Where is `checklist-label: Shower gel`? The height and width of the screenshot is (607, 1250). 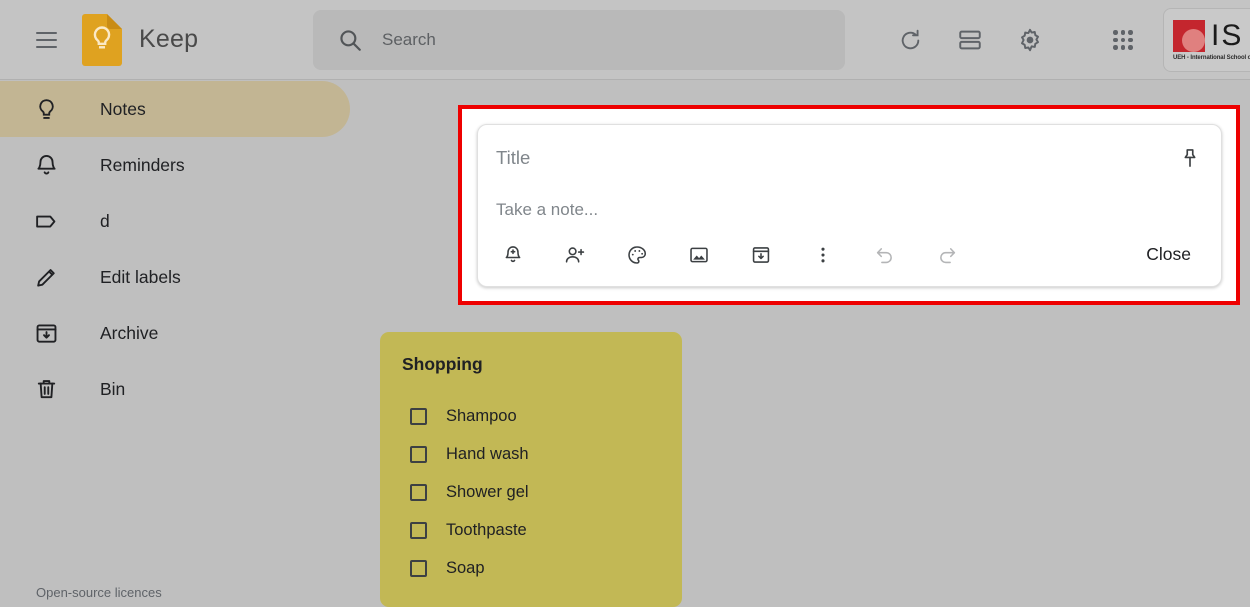
checklist-label: Shower gel is located at coordinates (487, 491).